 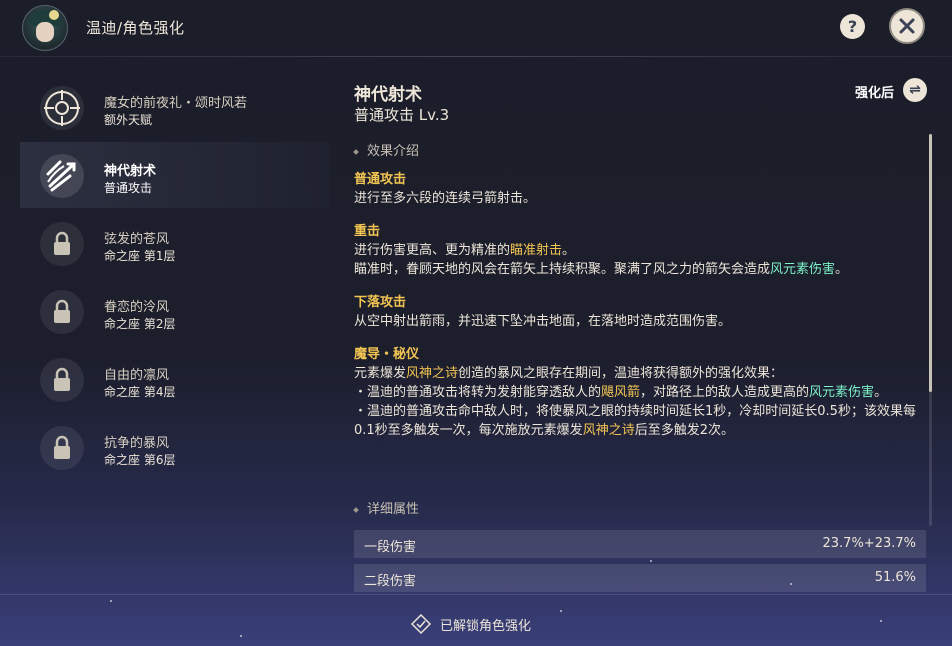 What do you see at coordinates (569, 373) in the screenshot?
I see `section-text: 元素爆发风神之诗创造的暴风之眼存在期间，温迪将获得额外的强化效果：` at bounding box center [569, 373].